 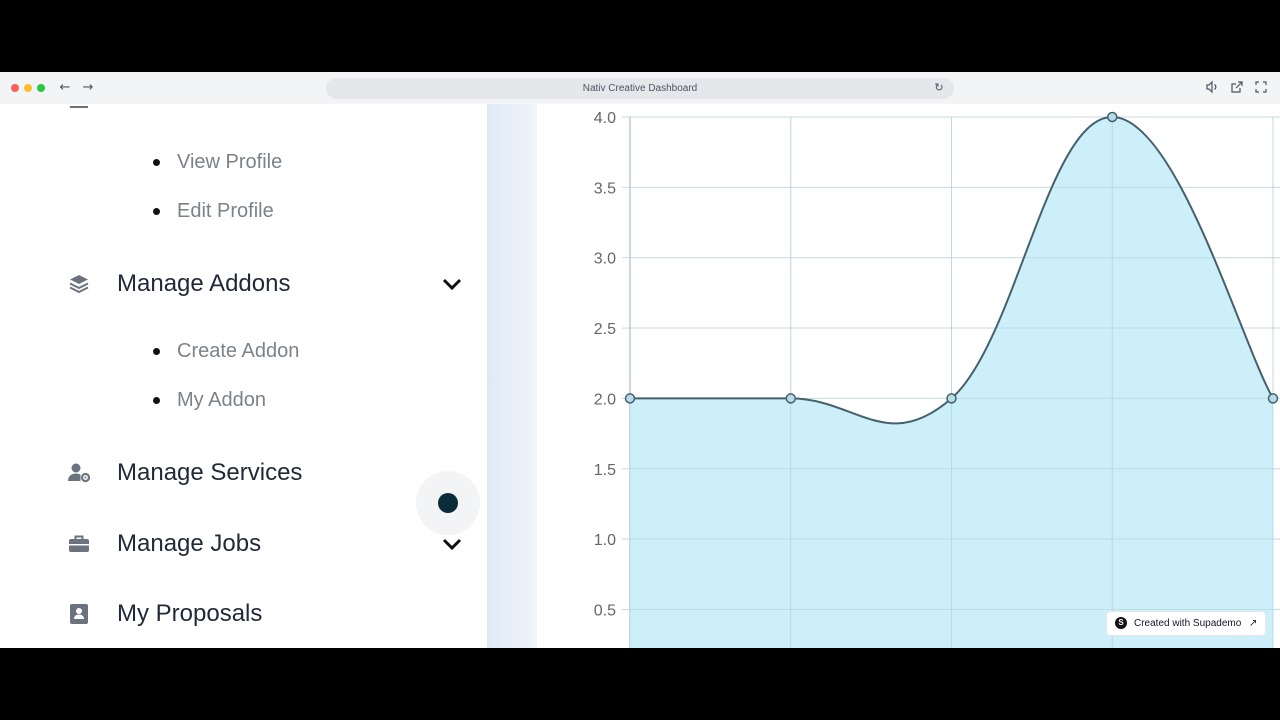 I want to click on layers-icon, so click(x=79, y=284).